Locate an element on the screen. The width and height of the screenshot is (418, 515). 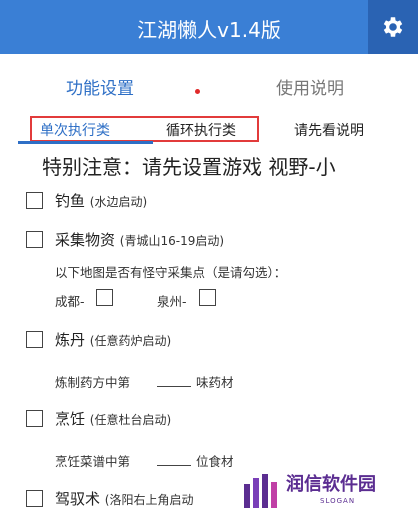
driving-checkbox is located at coordinates (34, 498).